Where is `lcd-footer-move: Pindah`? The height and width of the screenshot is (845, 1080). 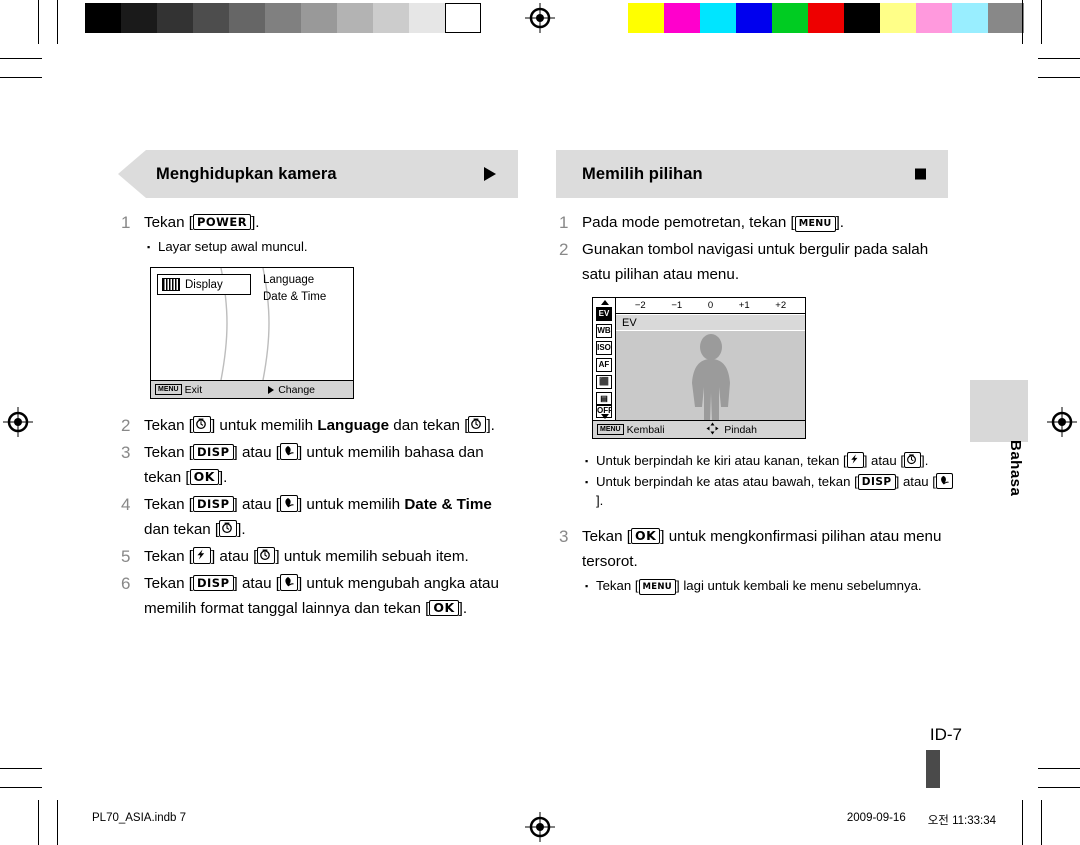
lcd-footer-move: Pindah is located at coordinates (731, 430).